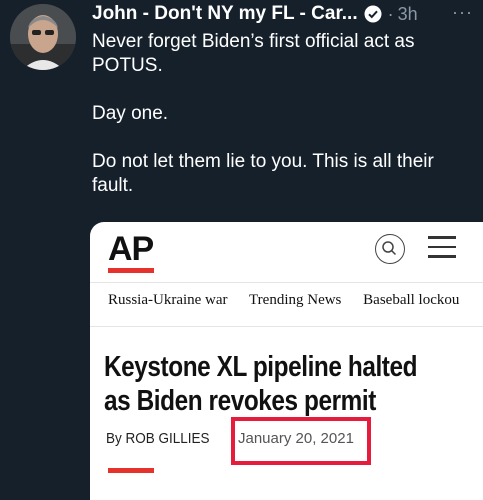 Image resolution: width=483 pixels, height=500 pixels. Describe the element at coordinates (131, 270) in the screenshot. I see `logo-accent-bar` at that location.